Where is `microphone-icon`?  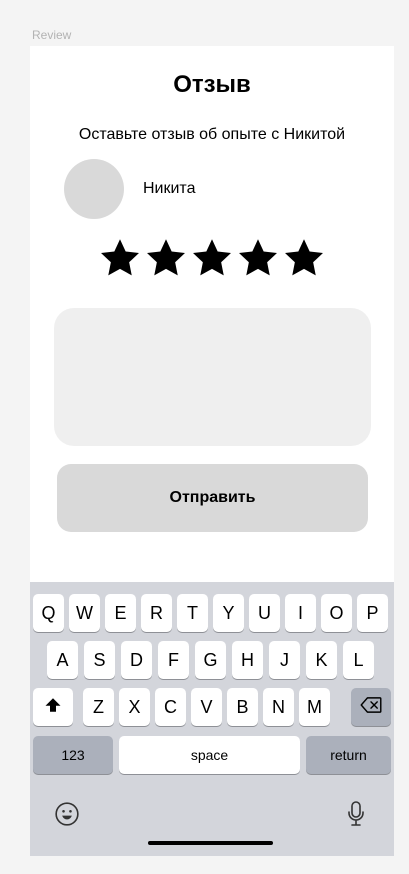
microphone-icon is located at coordinates (356, 814).